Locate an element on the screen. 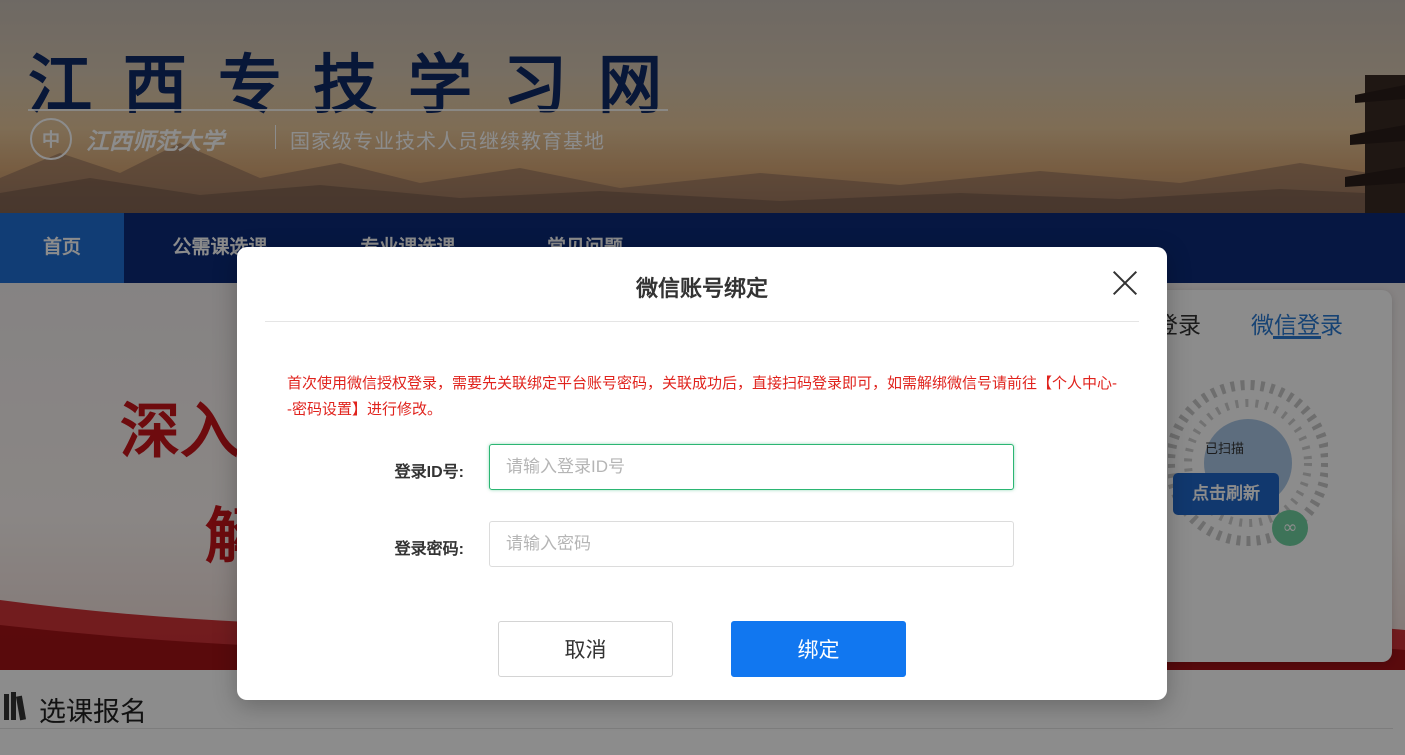  login-id-label: 登录ID号: is located at coordinates (429, 472).